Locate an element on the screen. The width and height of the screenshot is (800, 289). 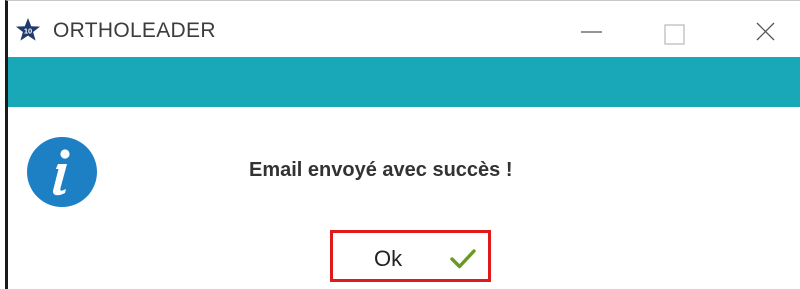
checkmark-icon is located at coordinates (463, 259).